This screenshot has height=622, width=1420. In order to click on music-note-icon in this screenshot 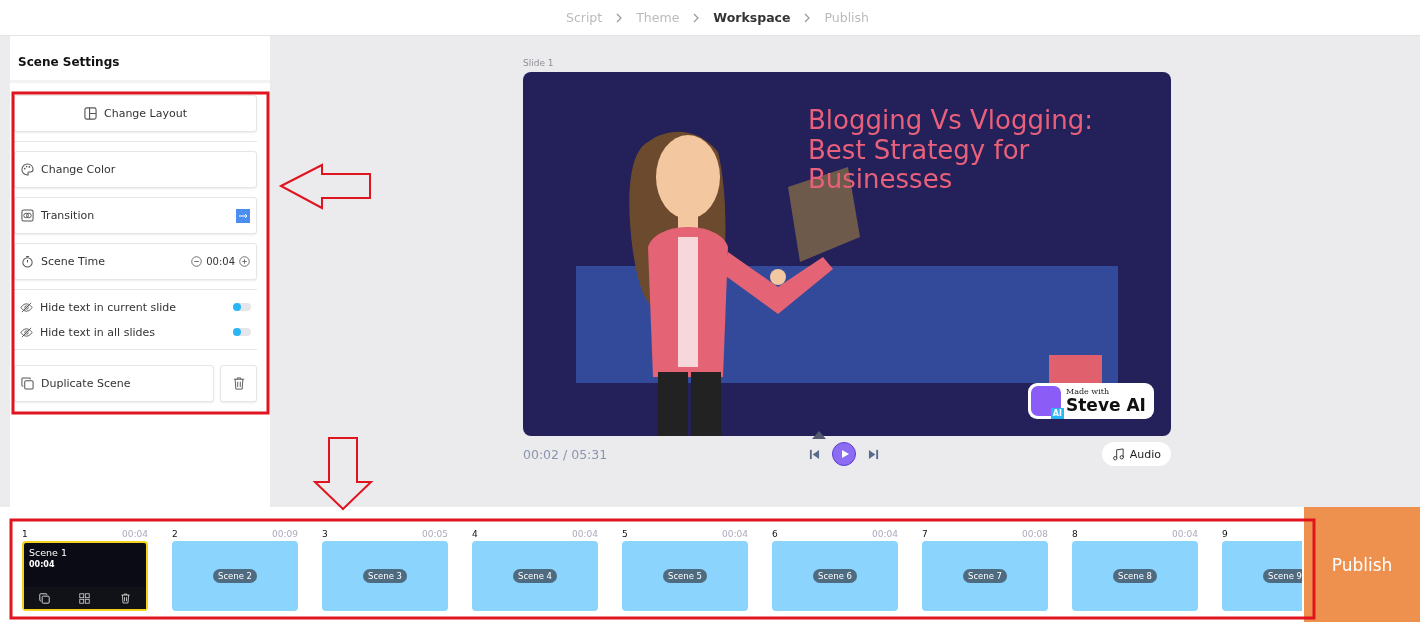, I will do `click(1118, 454)`.